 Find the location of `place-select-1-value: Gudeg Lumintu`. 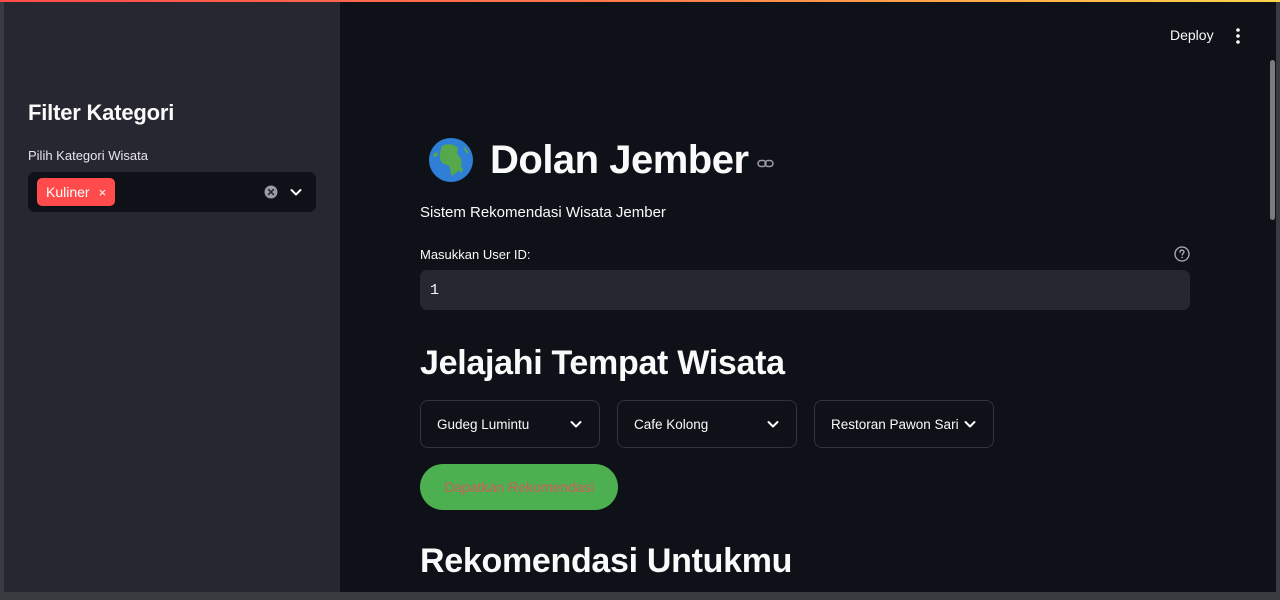

place-select-1-value: Gudeg Lumintu is located at coordinates (483, 424).